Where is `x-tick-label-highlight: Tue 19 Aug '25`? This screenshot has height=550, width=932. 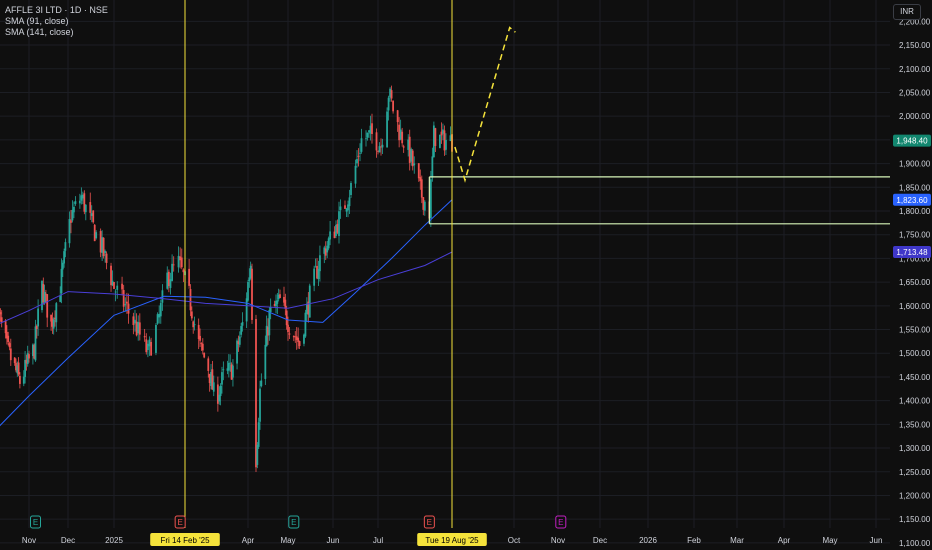
x-tick-label-highlight: Tue 19 Aug '25 is located at coordinates (452, 540).